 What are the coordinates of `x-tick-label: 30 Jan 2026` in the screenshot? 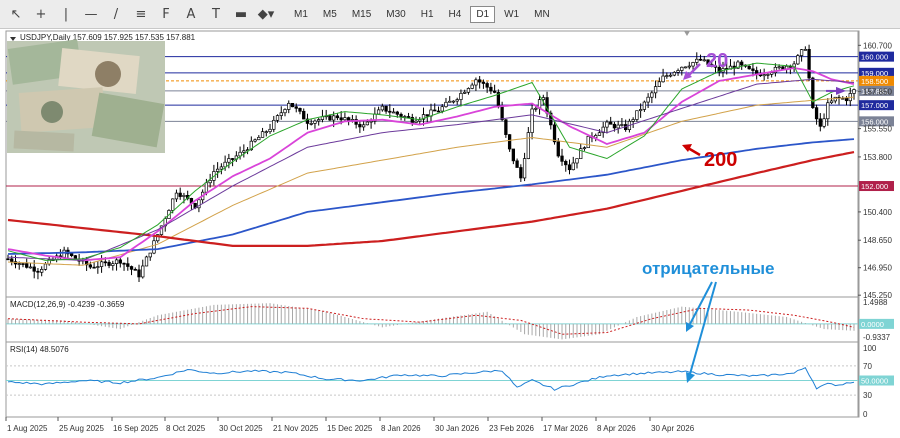 It's located at (457, 428).